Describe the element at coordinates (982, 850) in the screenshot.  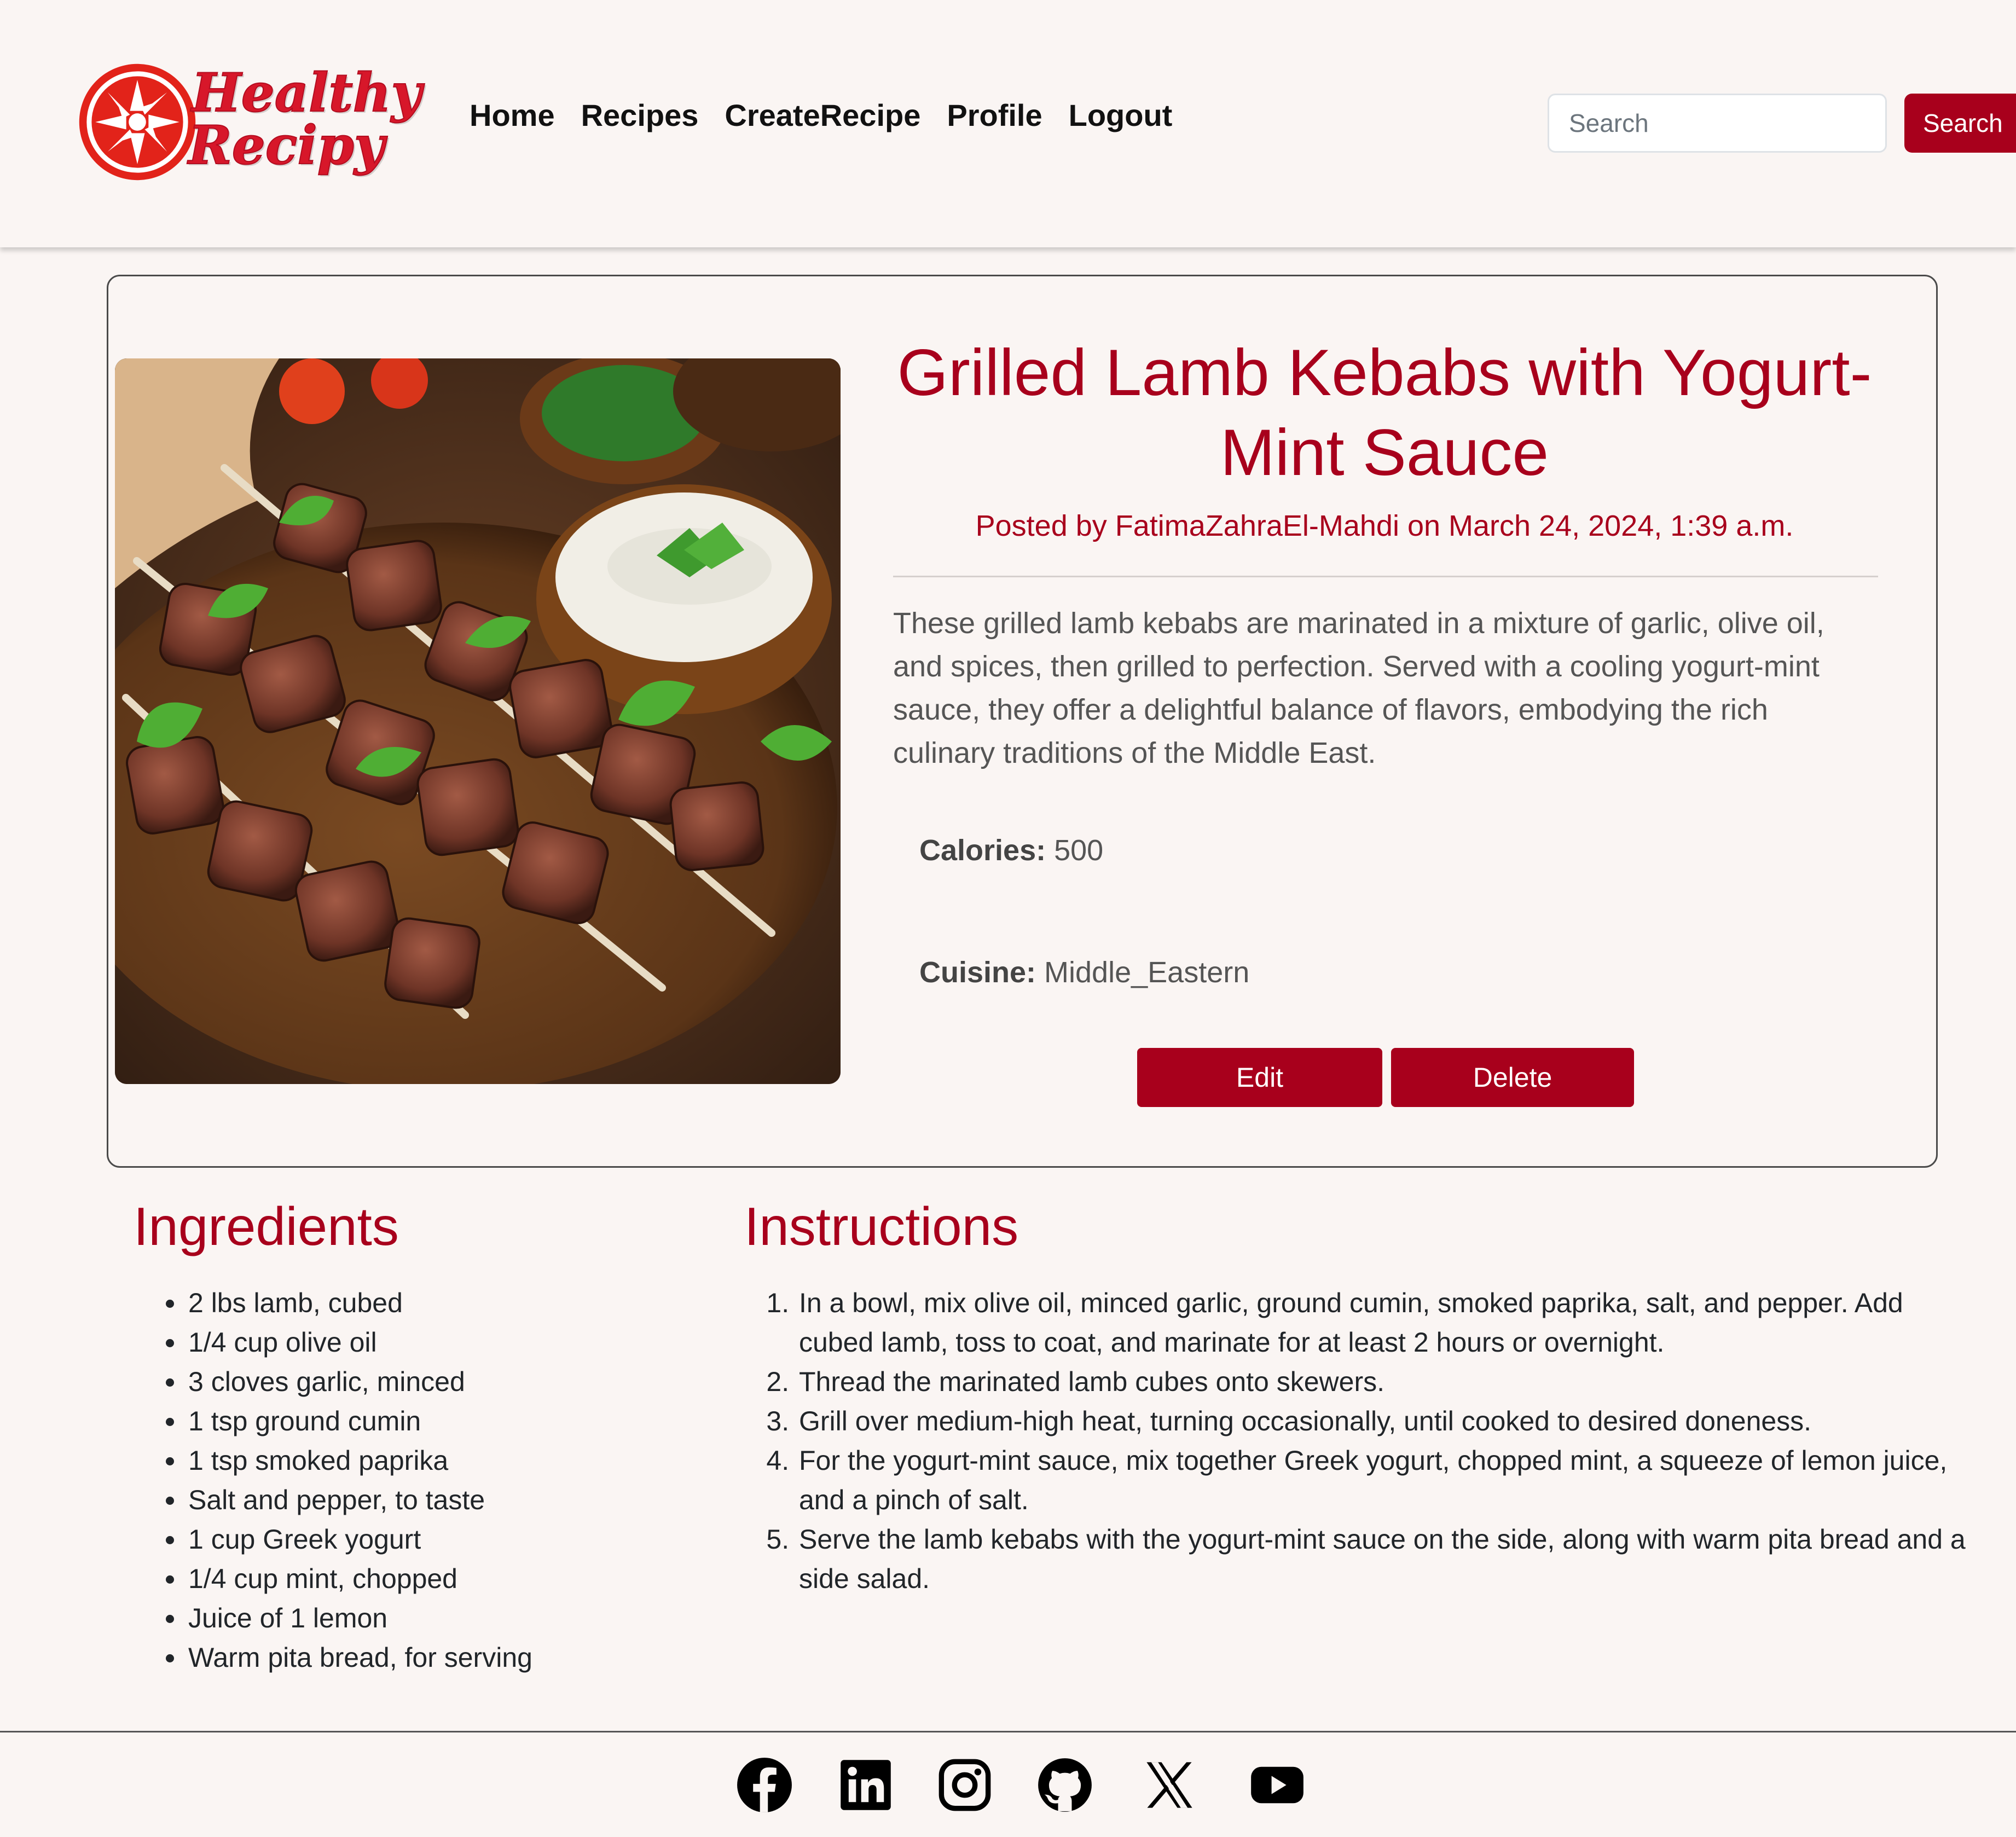
I see `calories-label: Calories:` at that location.